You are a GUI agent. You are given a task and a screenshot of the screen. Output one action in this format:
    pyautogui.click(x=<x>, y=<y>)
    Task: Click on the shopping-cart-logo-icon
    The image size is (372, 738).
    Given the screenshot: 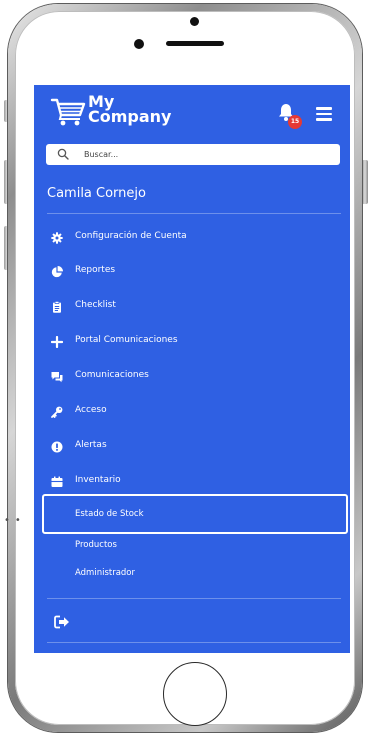 What is the action you would take?
    pyautogui.click(x=68, y=112)
    